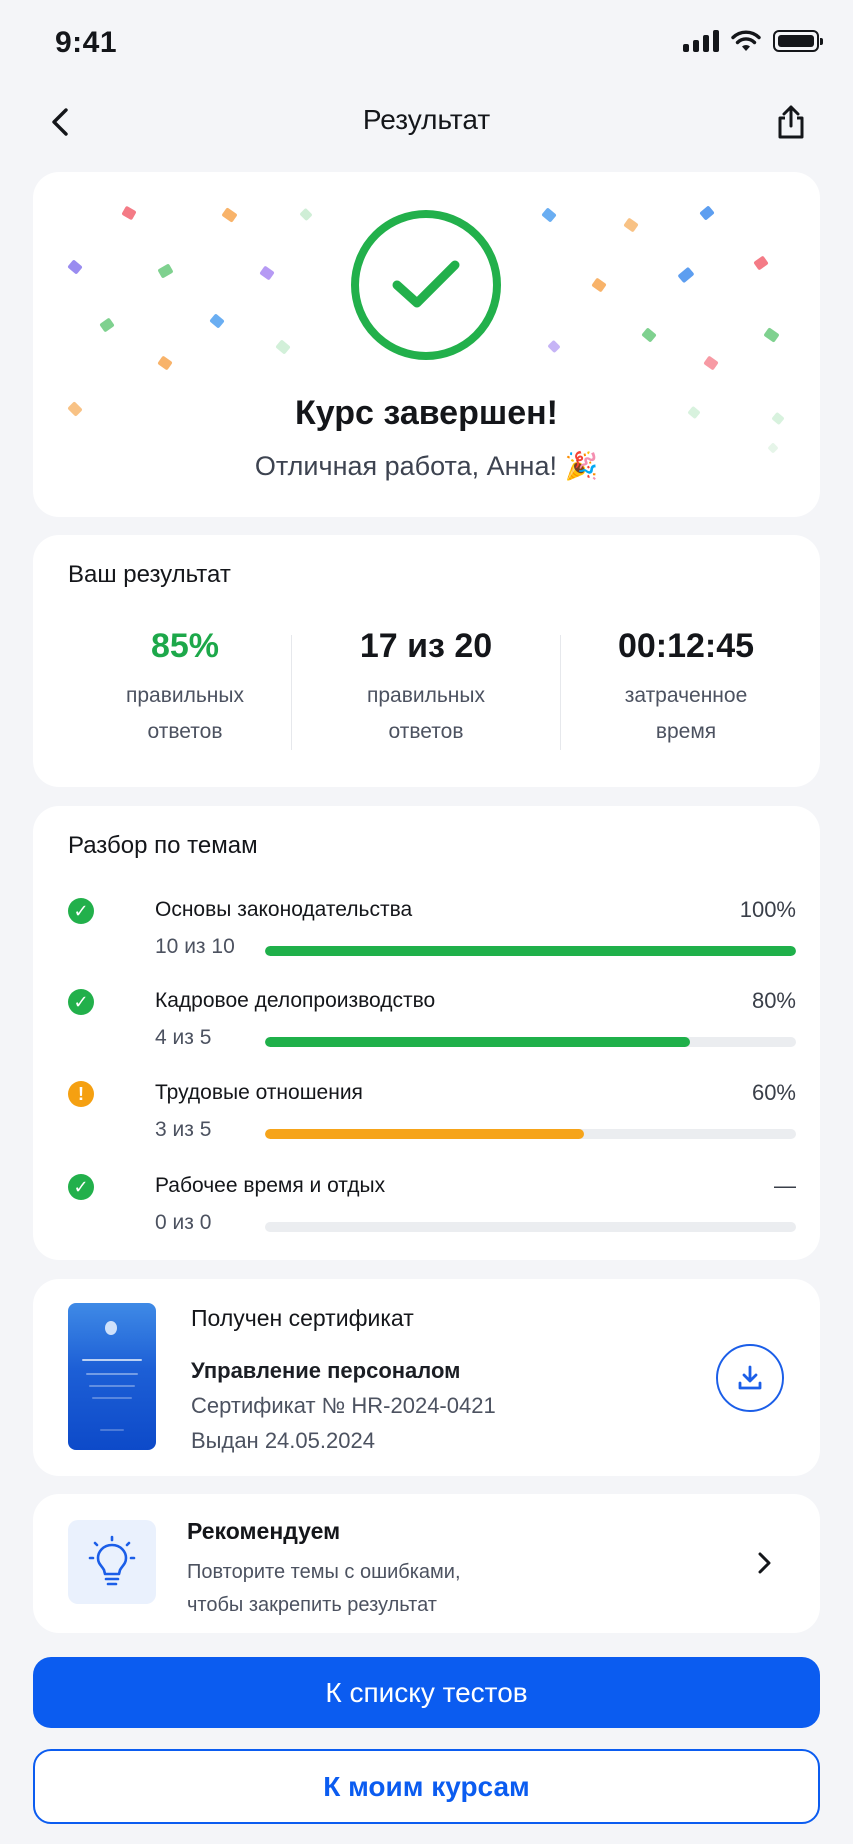 This screenshot has width=853, height=1844. Describe the element at coordinates (283, 1440) in the screenshot. I see `certificate-issue-date: Выдан 24.05.2024` at that location.